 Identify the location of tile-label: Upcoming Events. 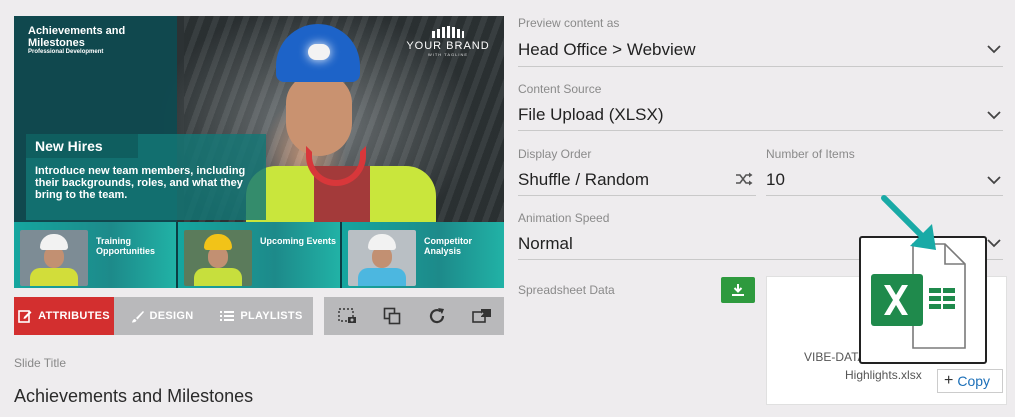
(298, 241).